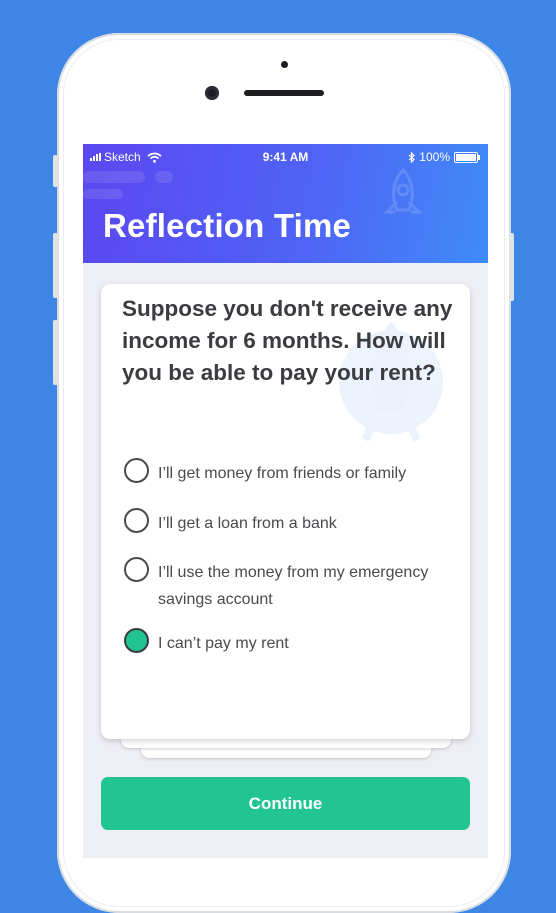 Image resolution: width=556 pixels, height=913 pixels. Describe the element at coordinates (285, 203) in the screenshot. I see `header-banner: Sketch 9:41 AM 100% Reflection Time` at that location.